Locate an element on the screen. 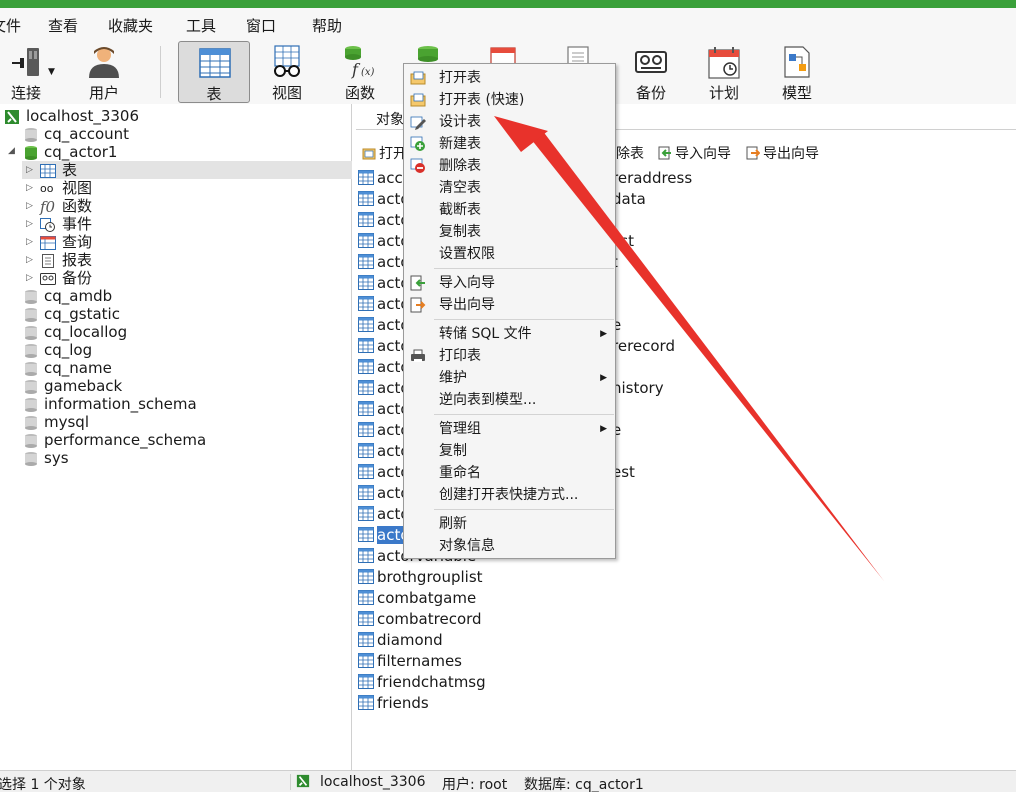 The image size is (1016, 792). menu-print-table: 打印表 is located at coordinates (509, 356).